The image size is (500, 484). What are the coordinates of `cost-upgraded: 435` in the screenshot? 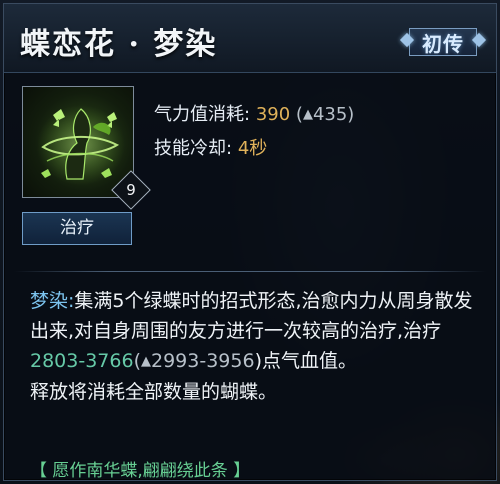 It's located at (330, 114).